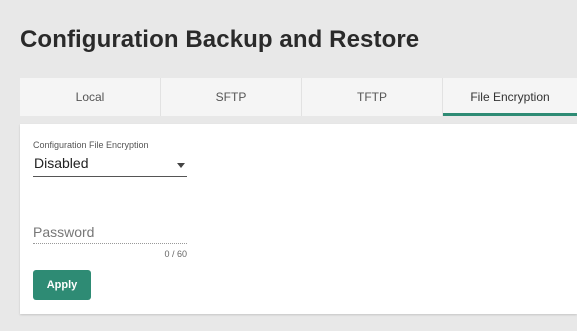 Image resolution: width=577 pixels, height=331 pixels. Describe the element at coordinates (372, 97) in the screenshot. I see `tab-tftp: TFTP` at that location.